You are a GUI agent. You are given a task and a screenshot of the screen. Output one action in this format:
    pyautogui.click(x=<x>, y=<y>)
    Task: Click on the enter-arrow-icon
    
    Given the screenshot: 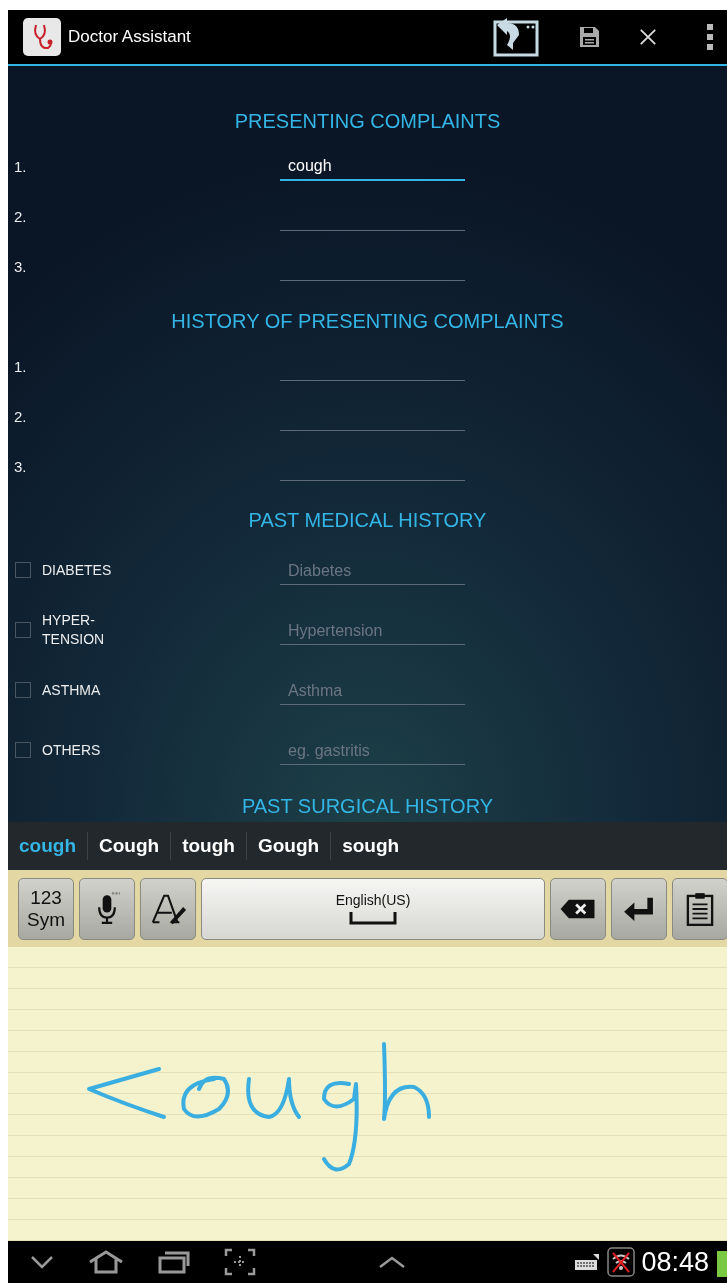 What is the action you would take?
    pyautogui.click(x=639, y=908)
    